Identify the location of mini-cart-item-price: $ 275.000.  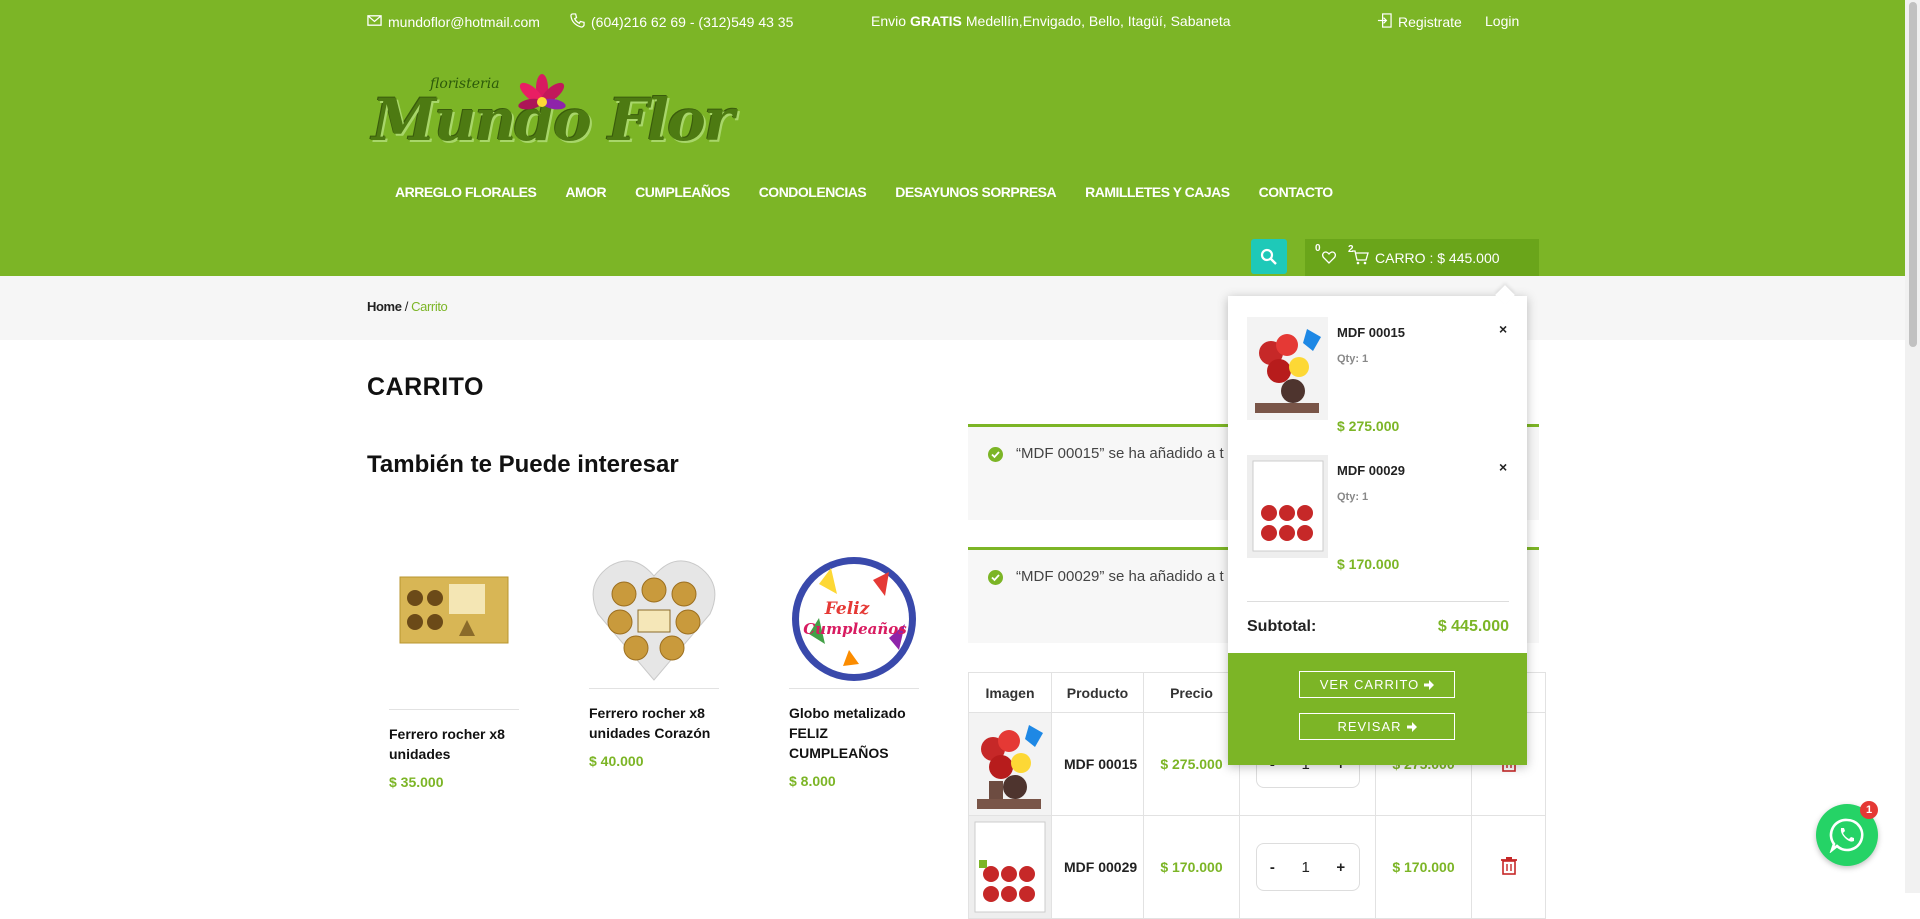
(1368, 426).